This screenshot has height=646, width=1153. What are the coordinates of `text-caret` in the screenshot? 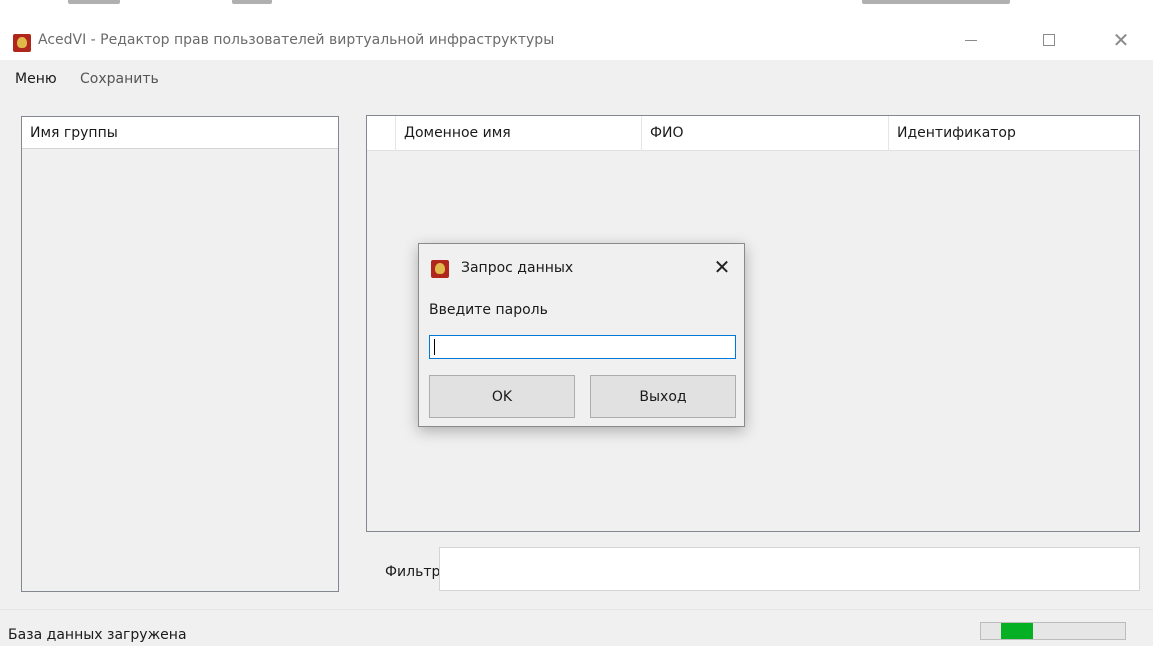 It's located at (434, 347).